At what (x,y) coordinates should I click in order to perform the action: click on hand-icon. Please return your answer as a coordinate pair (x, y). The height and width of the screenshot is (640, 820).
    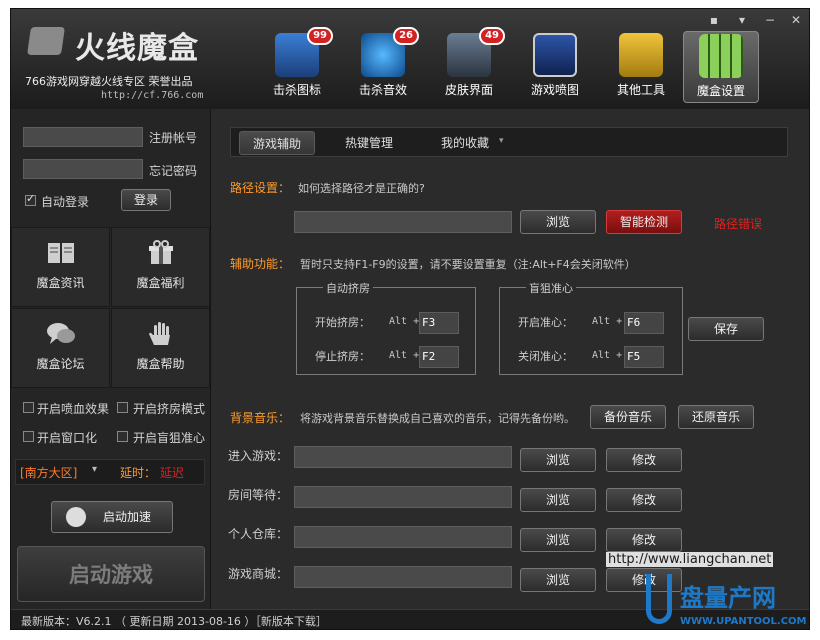
    Looking at the image, I should click on (161, 334).